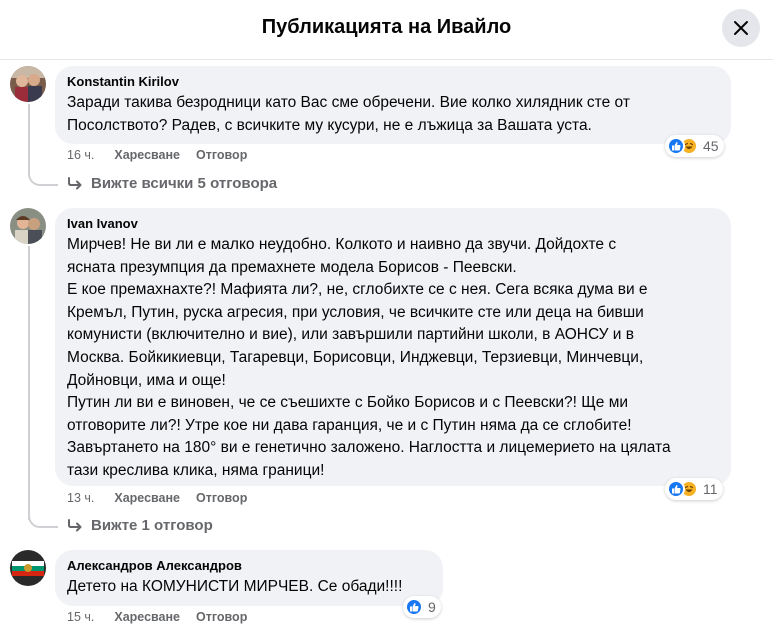  I want to click on view-replies-button: Вижте 1 отговор, so click(140, 525).